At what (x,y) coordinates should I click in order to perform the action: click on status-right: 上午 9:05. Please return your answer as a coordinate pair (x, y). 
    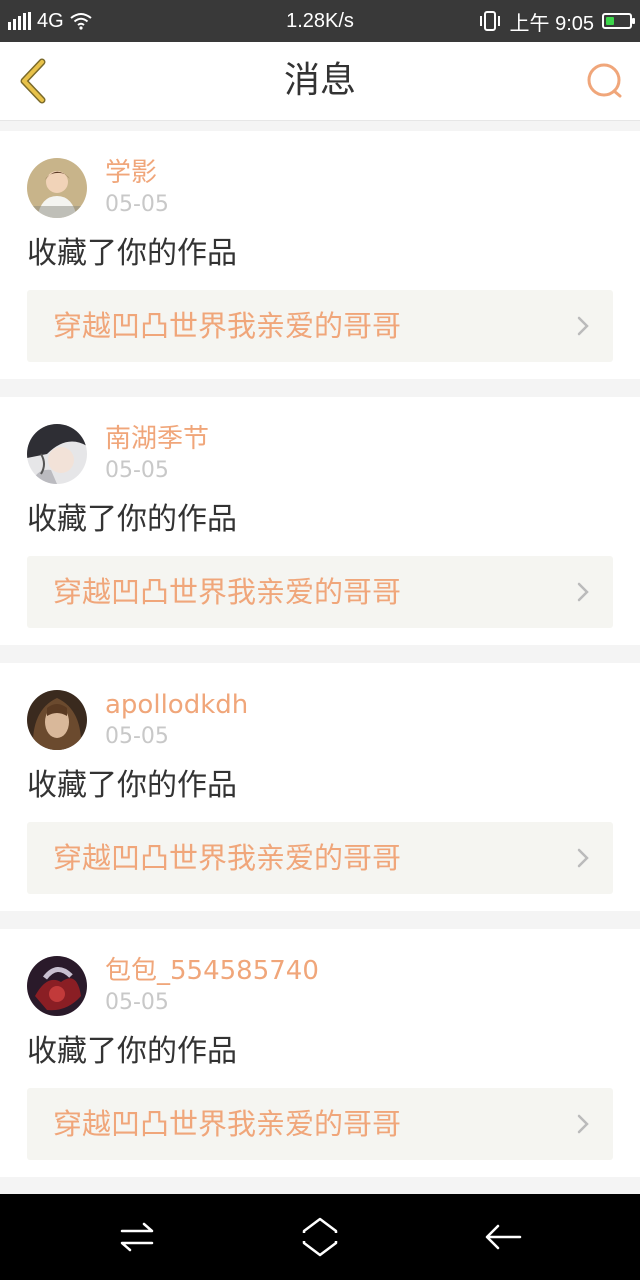
    Looking at the image, I should click on (556, 21).